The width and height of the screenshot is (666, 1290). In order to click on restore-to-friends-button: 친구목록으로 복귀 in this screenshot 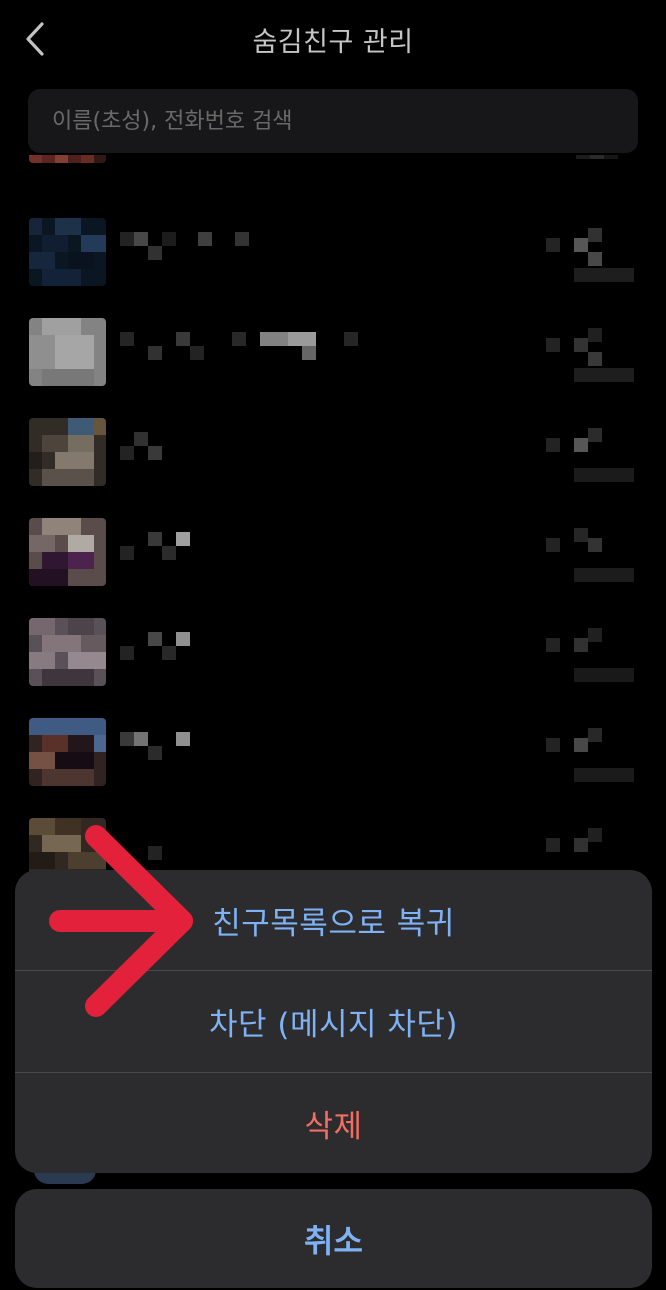, I will do `click(333, 920)`.